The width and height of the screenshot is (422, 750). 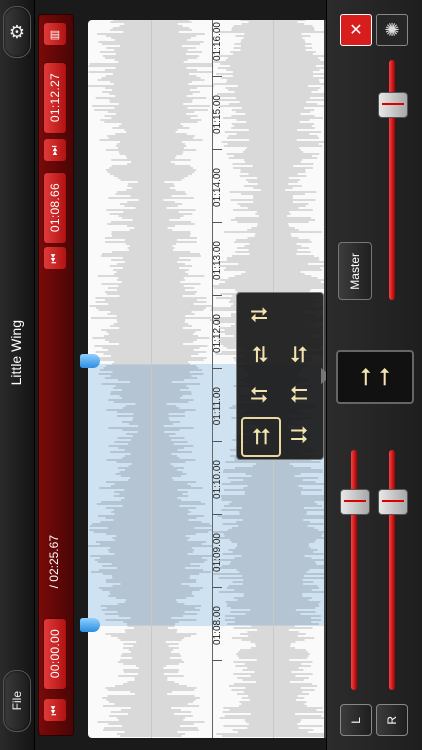 What do you see at coordinates (299, 435) in the screenshot?
I see `mode-option-7: ⮆` at bounding box center [299, 435].